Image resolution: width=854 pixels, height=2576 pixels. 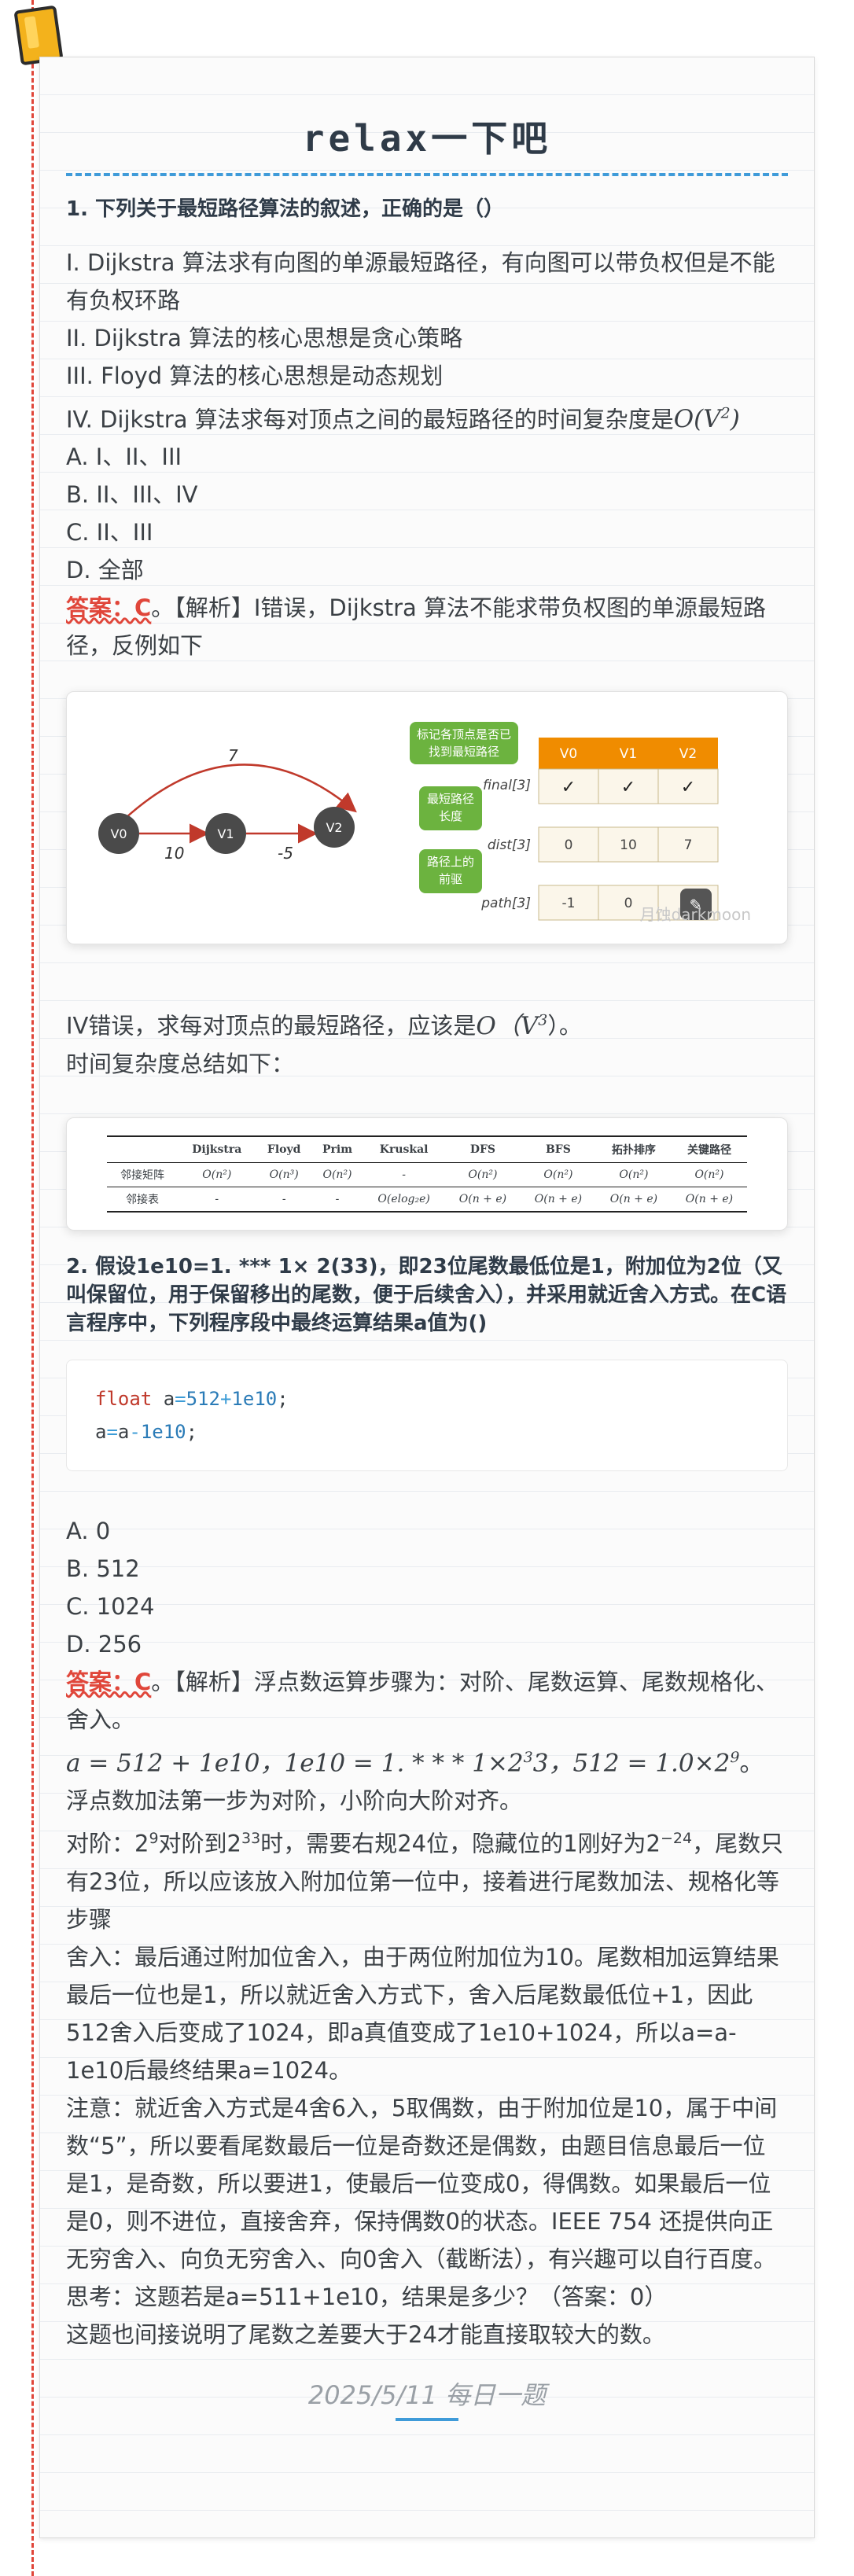 What do you see at coordinates (105, 570) in the screenshot?
I see `q1-option-d: D. 全部` at bounding box center [105, 570].